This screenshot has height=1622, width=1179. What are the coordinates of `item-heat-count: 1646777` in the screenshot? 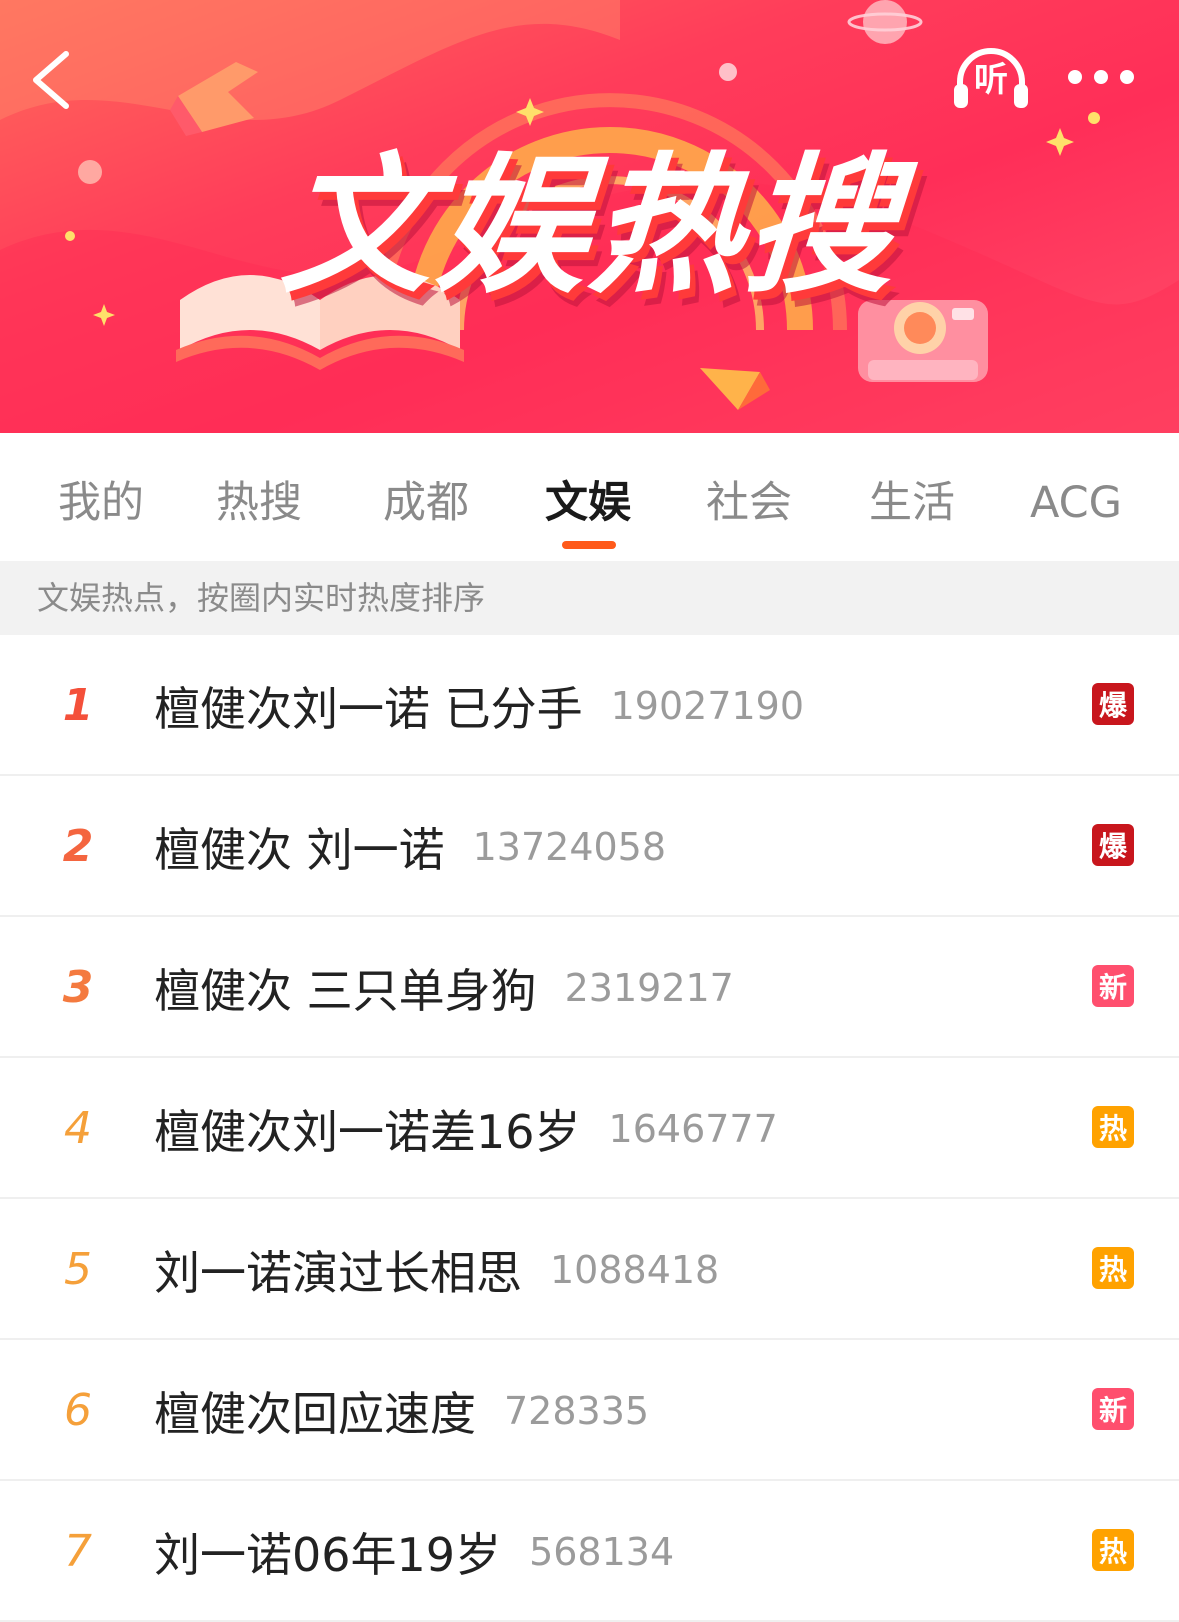 It's located at (693, 1128).